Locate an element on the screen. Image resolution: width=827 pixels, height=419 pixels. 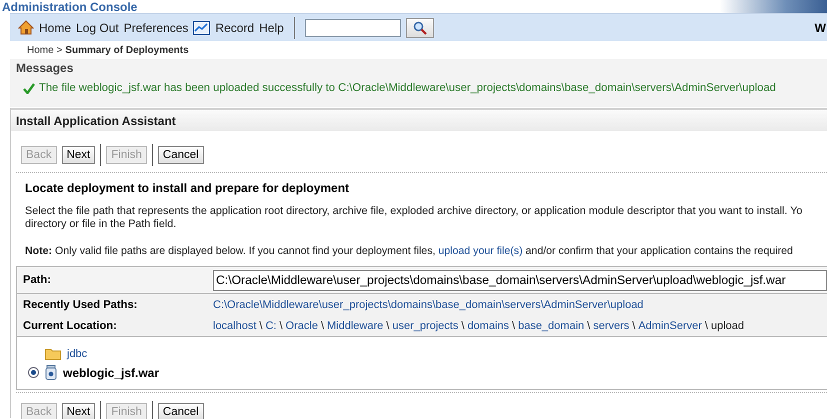
location-link: C: is located at coordinates (270, 326).